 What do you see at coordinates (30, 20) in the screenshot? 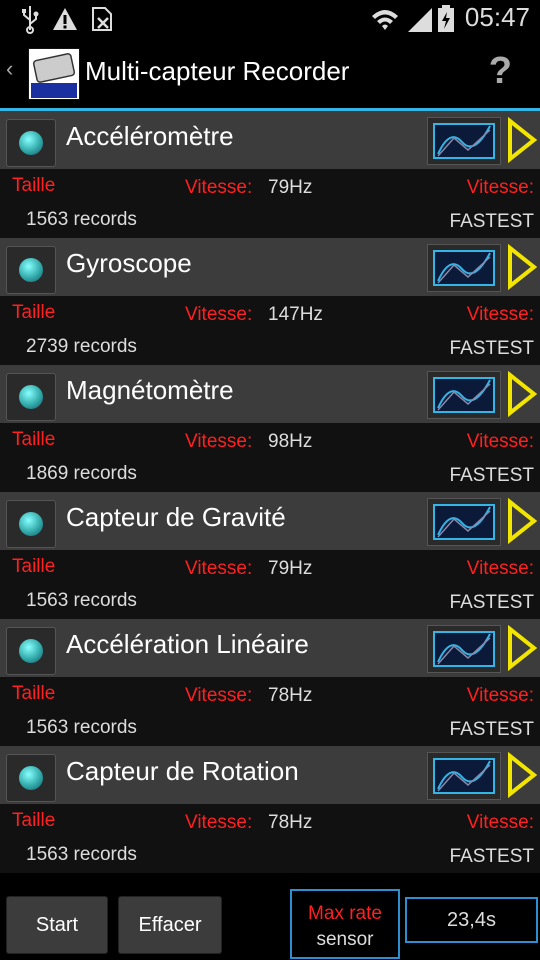
I see `usb-icon` at bounding box center [30, 20].